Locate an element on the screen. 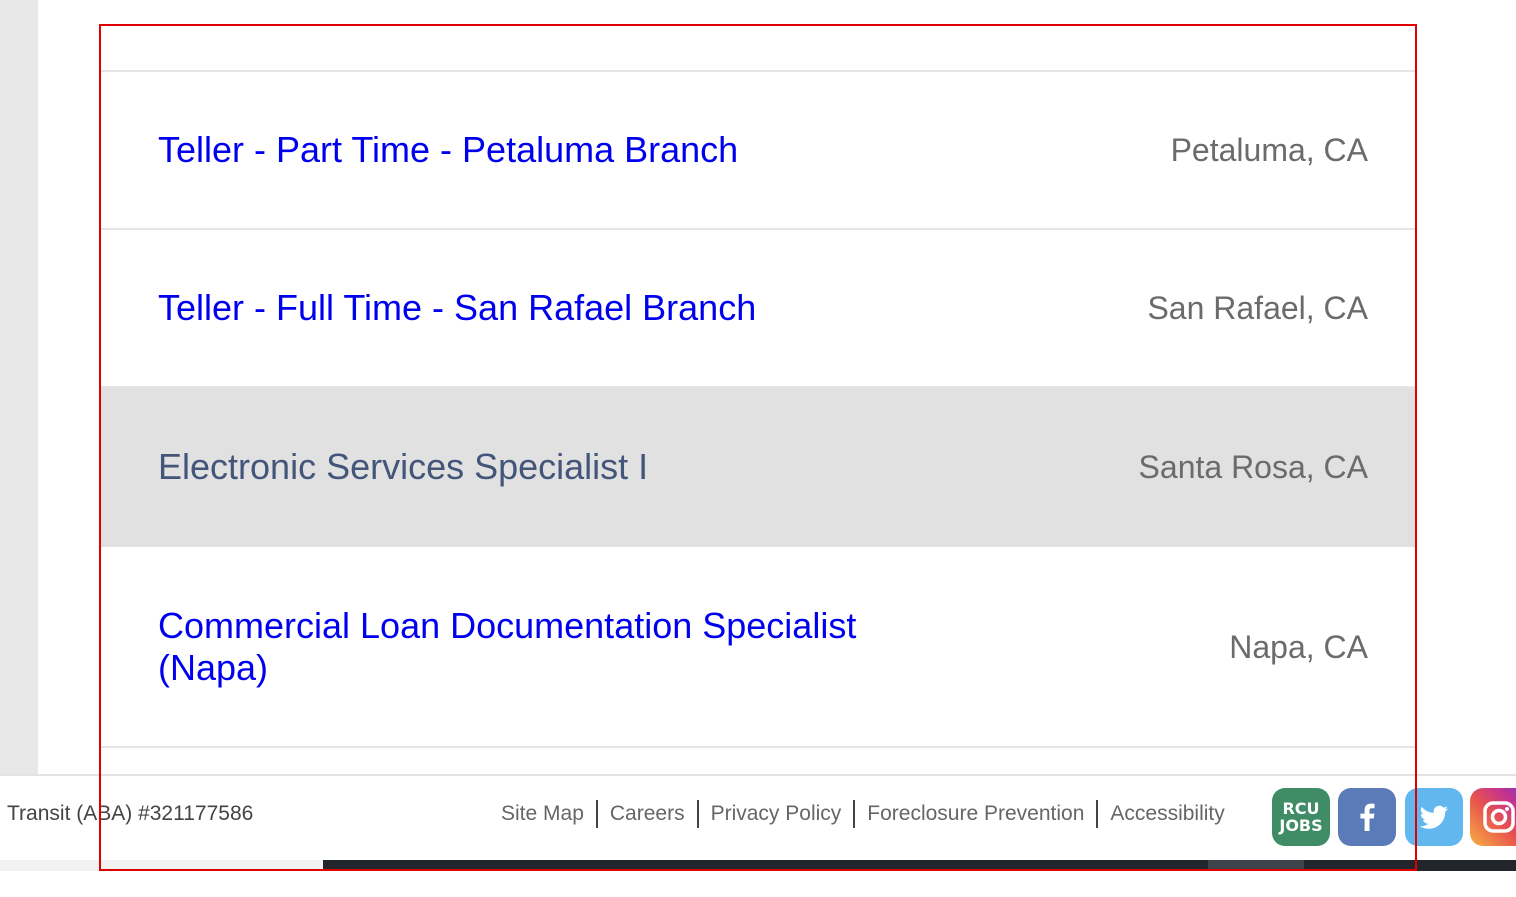  left-rail is located at coordinates (19, 387).